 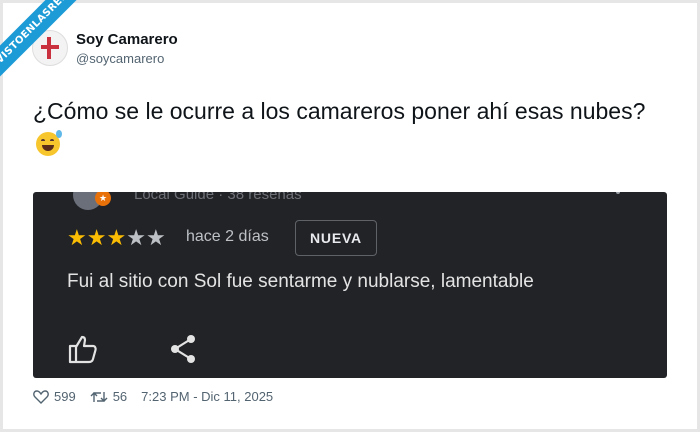 What do you see at coordinates (65, 396) in the screenshot?
I see `like-count: 599` at bounding box center [65, 396].